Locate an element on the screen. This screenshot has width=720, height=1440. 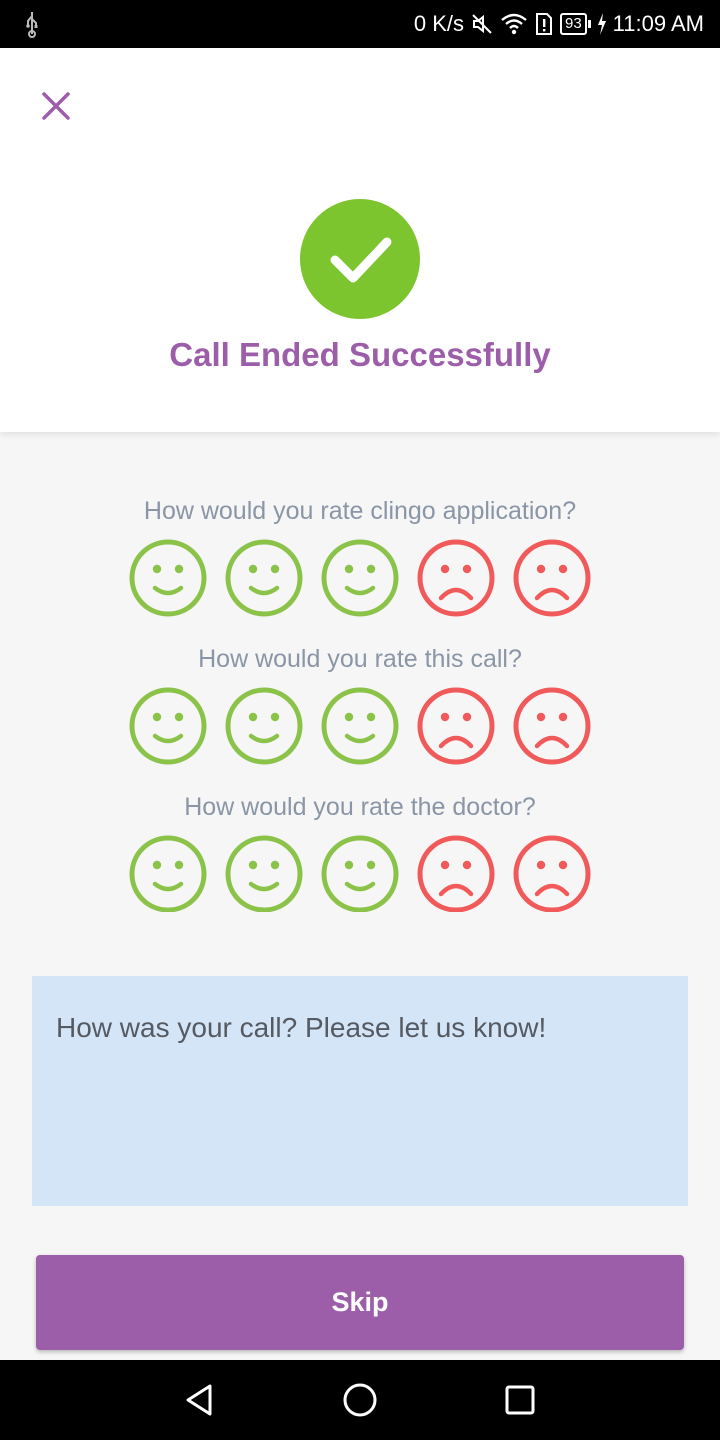
close-icon is located at coordinates (56, 106).